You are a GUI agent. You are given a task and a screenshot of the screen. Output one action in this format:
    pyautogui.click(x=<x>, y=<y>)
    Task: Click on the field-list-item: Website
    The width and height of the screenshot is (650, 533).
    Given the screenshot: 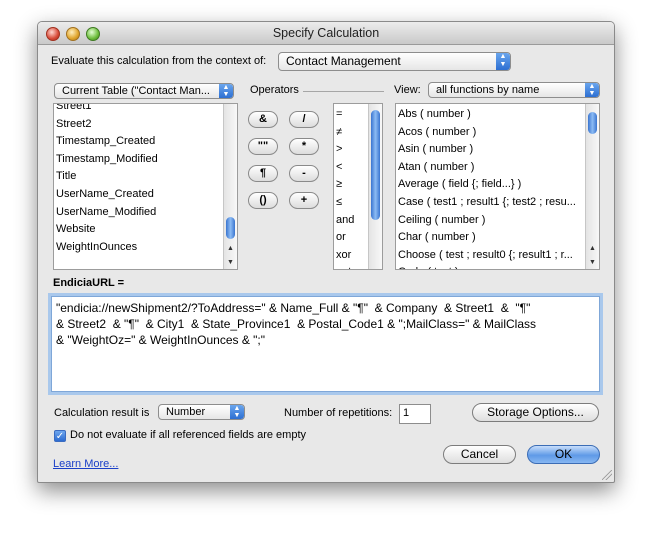 What is the action you would take?
    pyautogui.click(x=139, y=230)
    